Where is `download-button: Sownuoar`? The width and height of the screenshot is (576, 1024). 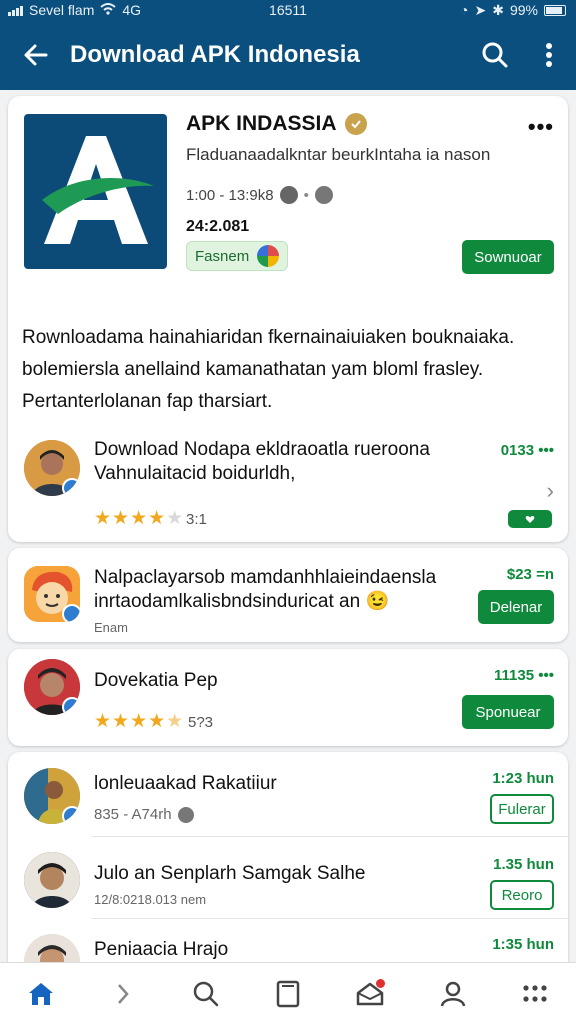 download-button: Sownuoar is located at coordinates (508, 257).